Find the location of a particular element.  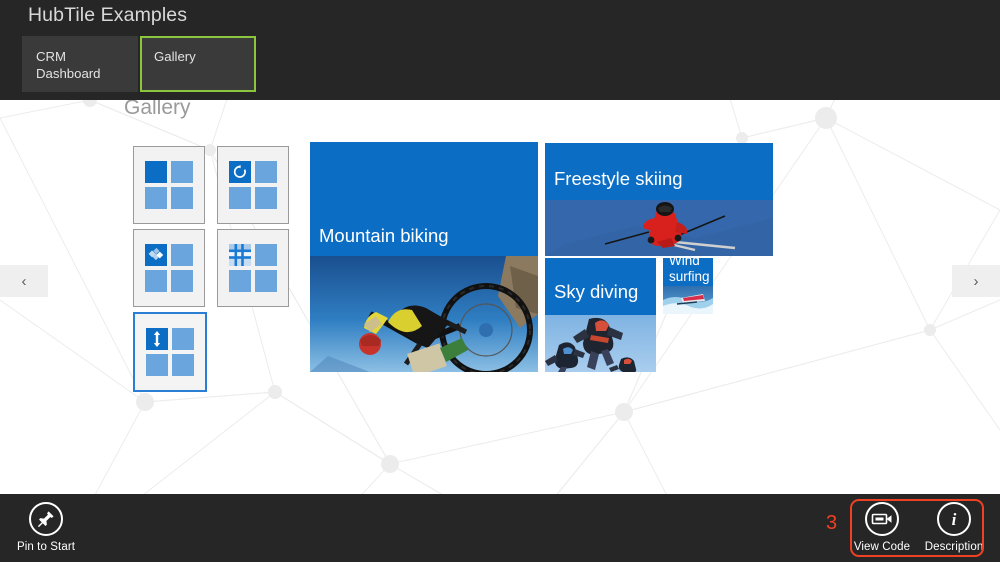

description-label: Description is located at coordinates (954, 547).